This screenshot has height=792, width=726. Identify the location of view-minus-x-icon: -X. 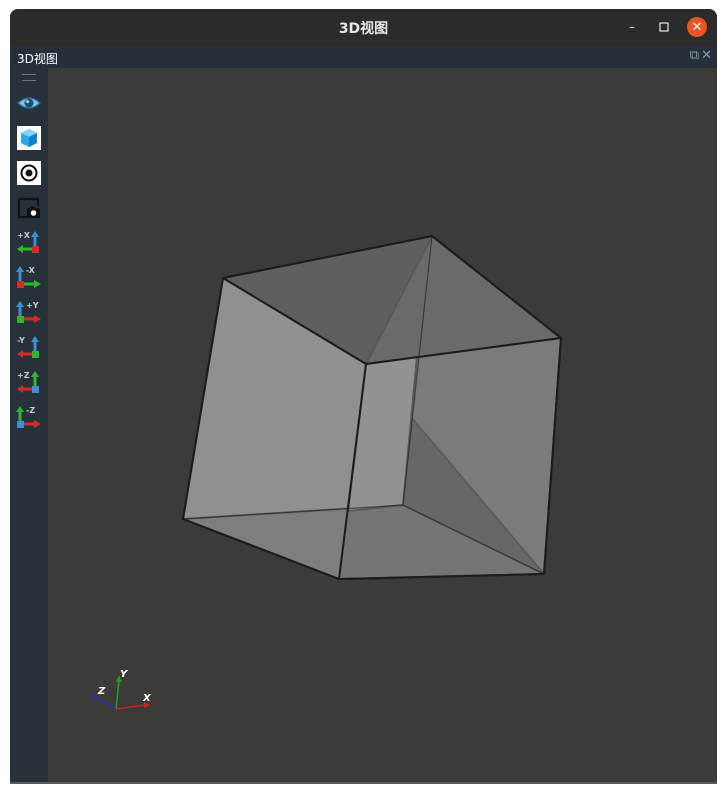
(28, 277).